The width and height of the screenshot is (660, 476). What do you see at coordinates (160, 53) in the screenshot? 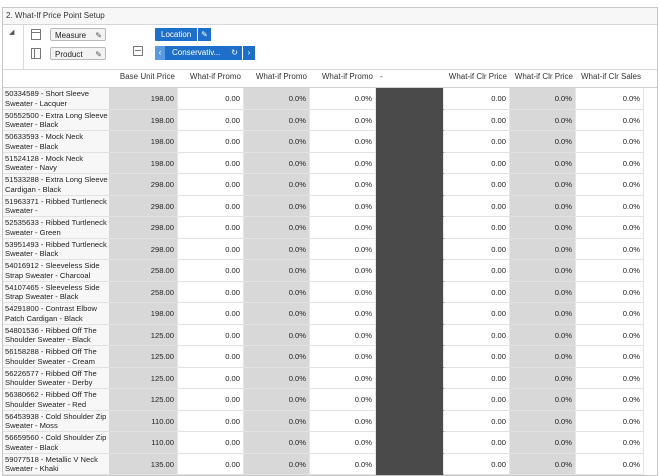
I see `chevron-left-icon: ‹` at bounding box center [160, 53].